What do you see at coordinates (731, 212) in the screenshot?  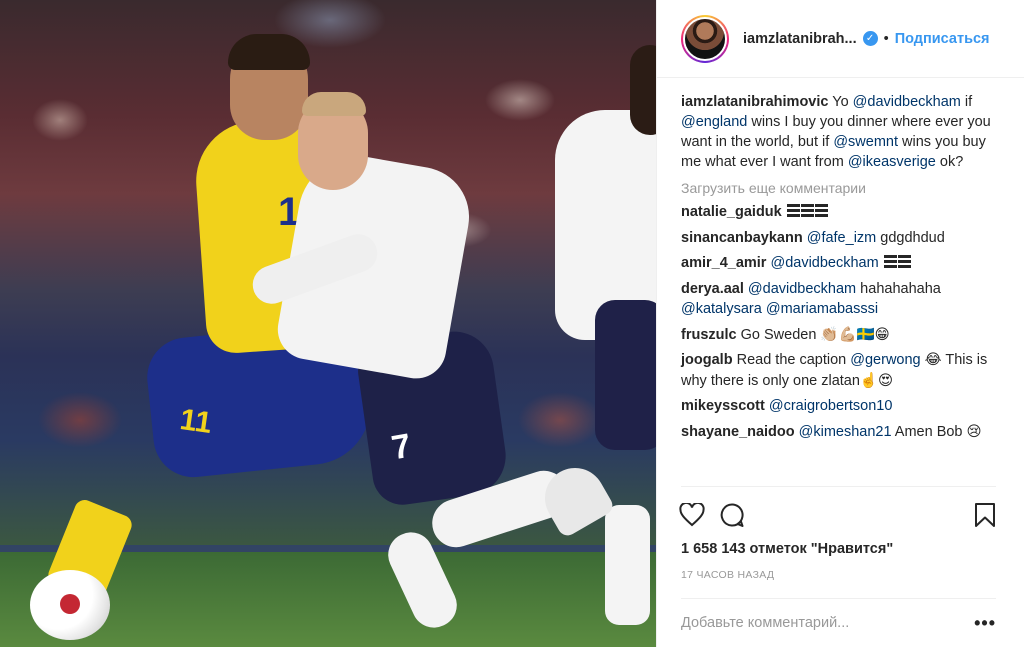 I see `comment-username: natalie_gaiduk` at bounding box center [731, 212].